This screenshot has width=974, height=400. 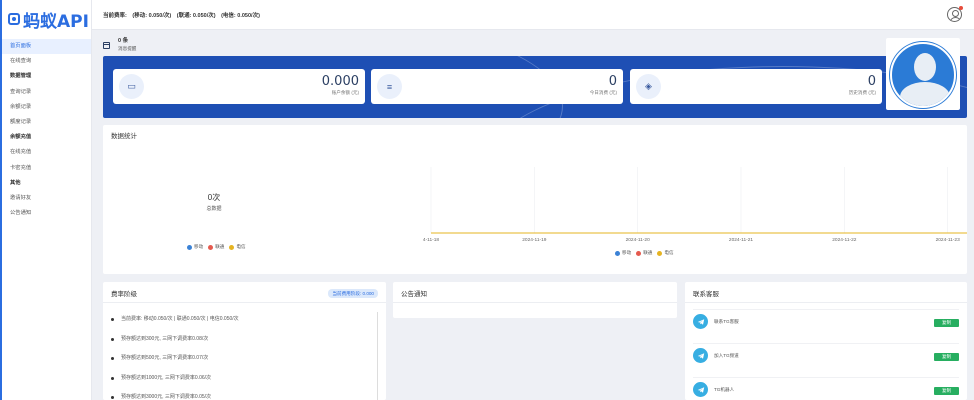 What do you see at coordinates (627, 252) in the screenshot?
I see `legend-label: 移动` at bounding box center [627, 252].